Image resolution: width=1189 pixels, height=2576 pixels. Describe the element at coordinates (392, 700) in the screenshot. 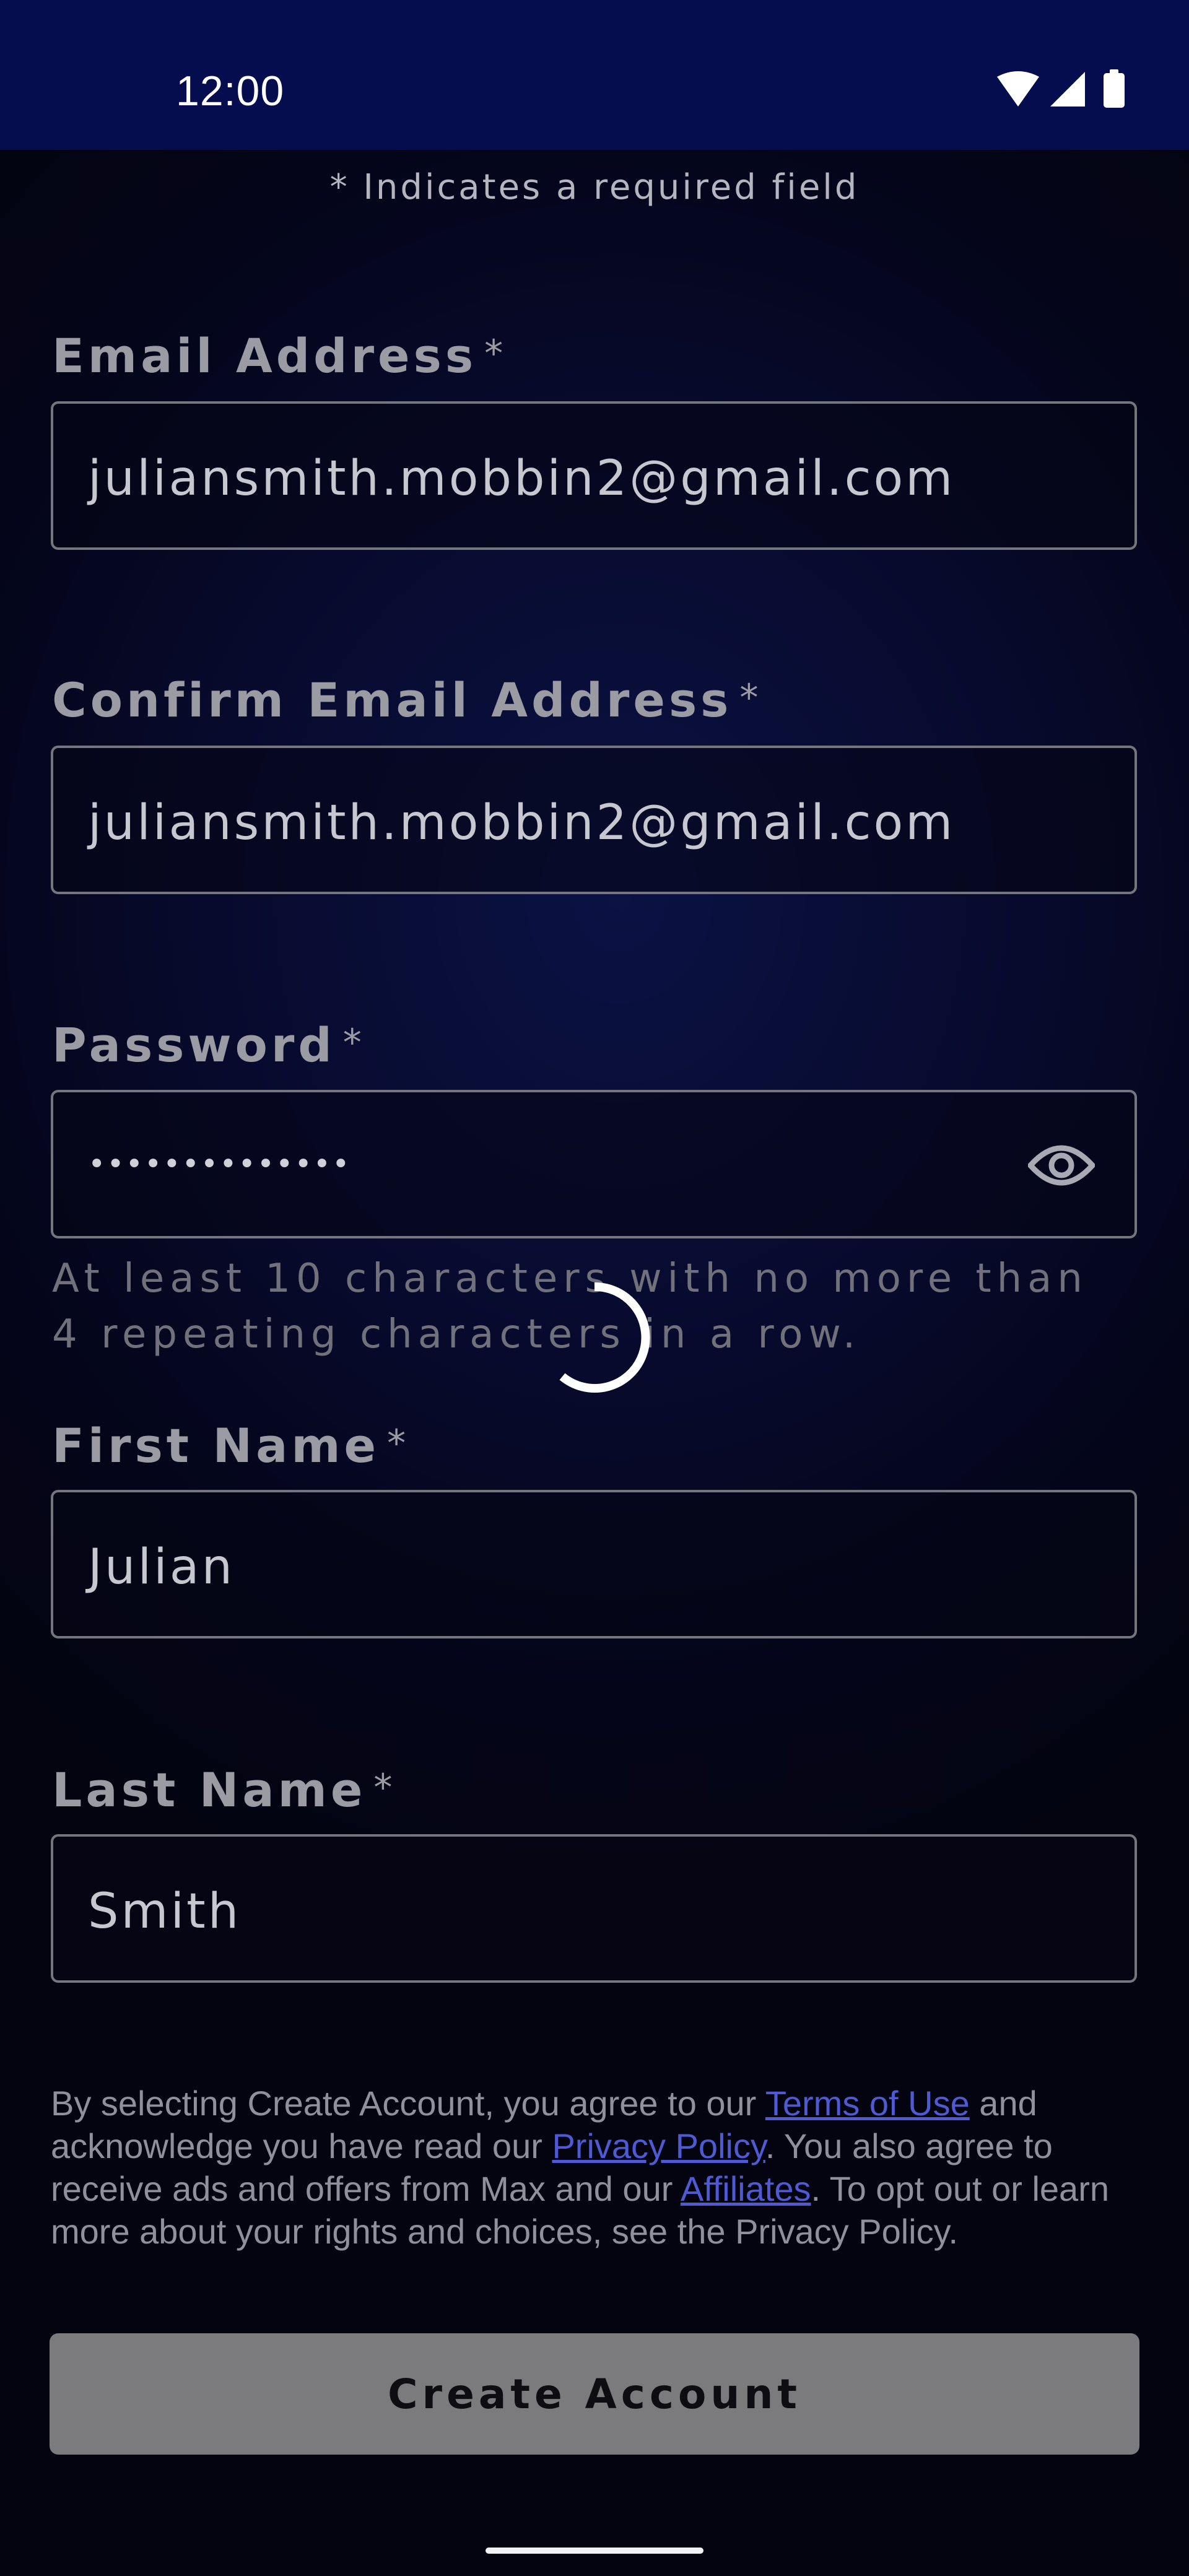

I see `confirm-email-label-text: Confirm Email Address` at that location.